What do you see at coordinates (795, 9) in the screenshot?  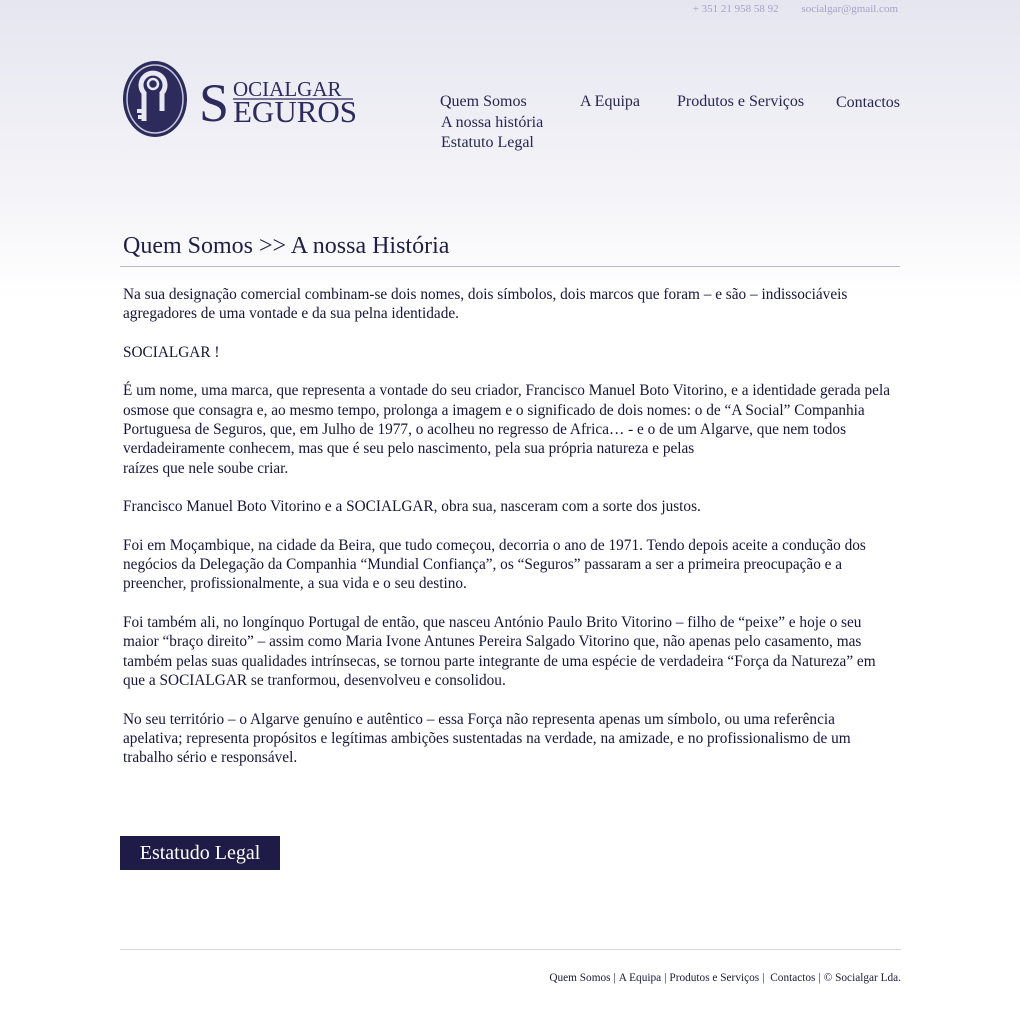 I see `contact-bar: + 351 21 958 58 92 socialgar@gmail.com` at bounding box center [795, 9].